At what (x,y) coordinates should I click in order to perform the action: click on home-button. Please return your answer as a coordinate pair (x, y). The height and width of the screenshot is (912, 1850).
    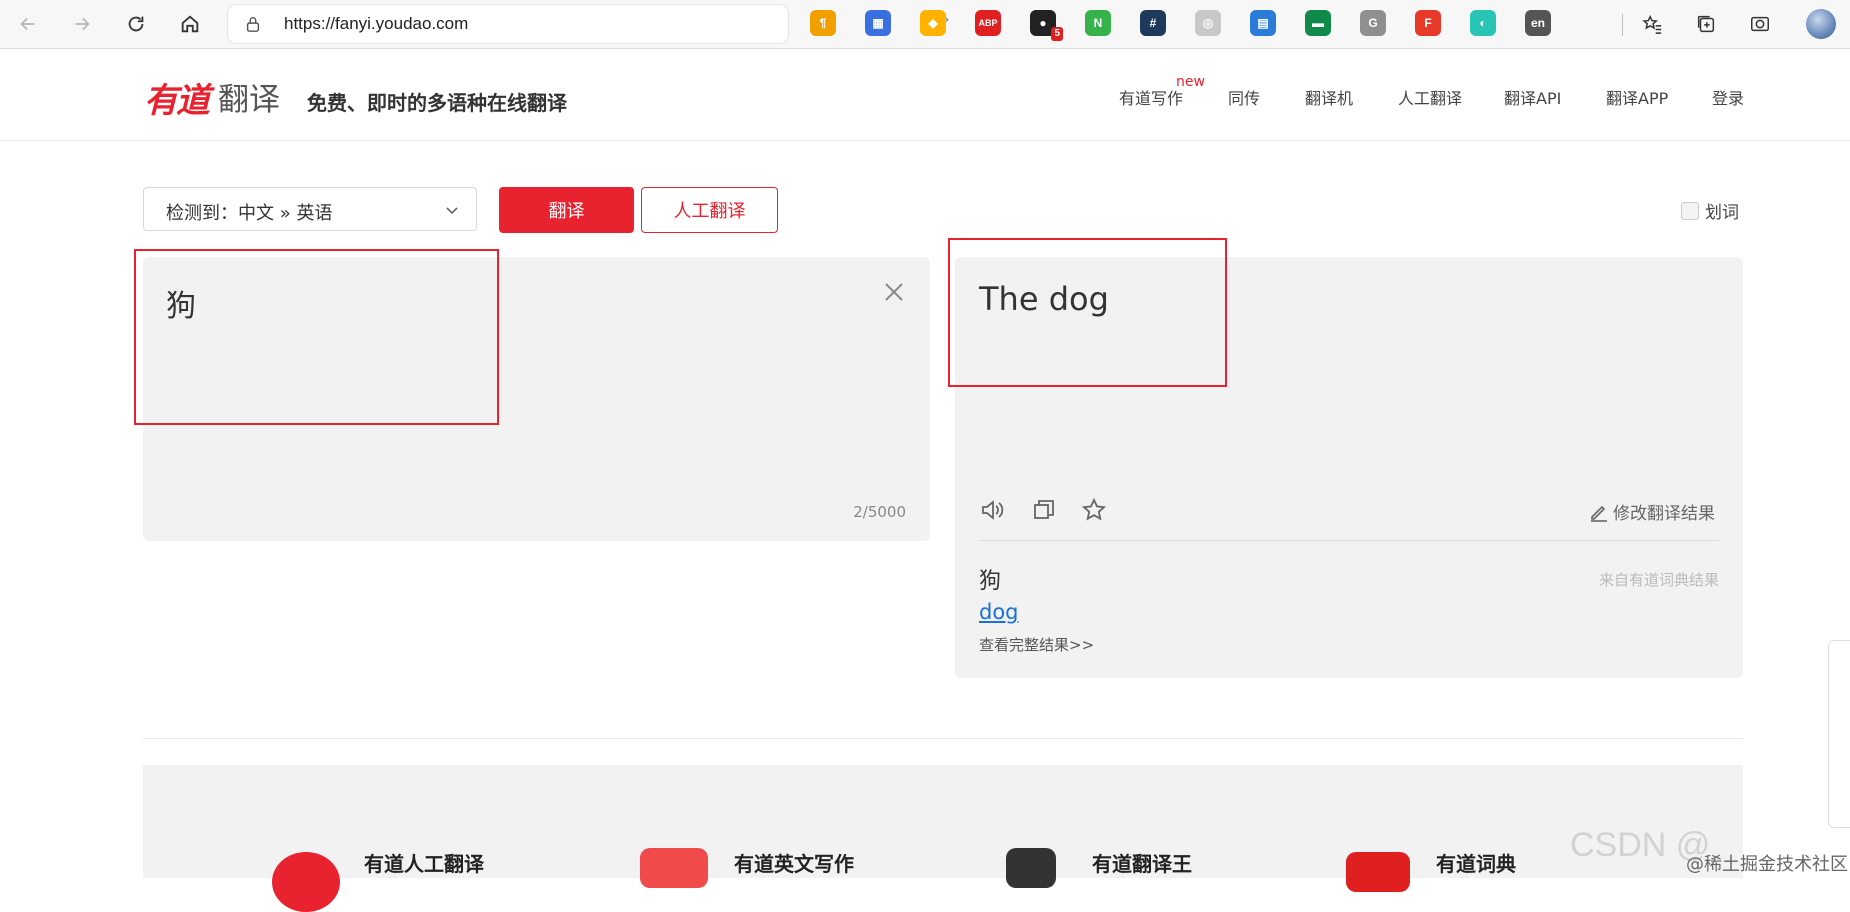
    Looking at the image, I should click on (190, 24).